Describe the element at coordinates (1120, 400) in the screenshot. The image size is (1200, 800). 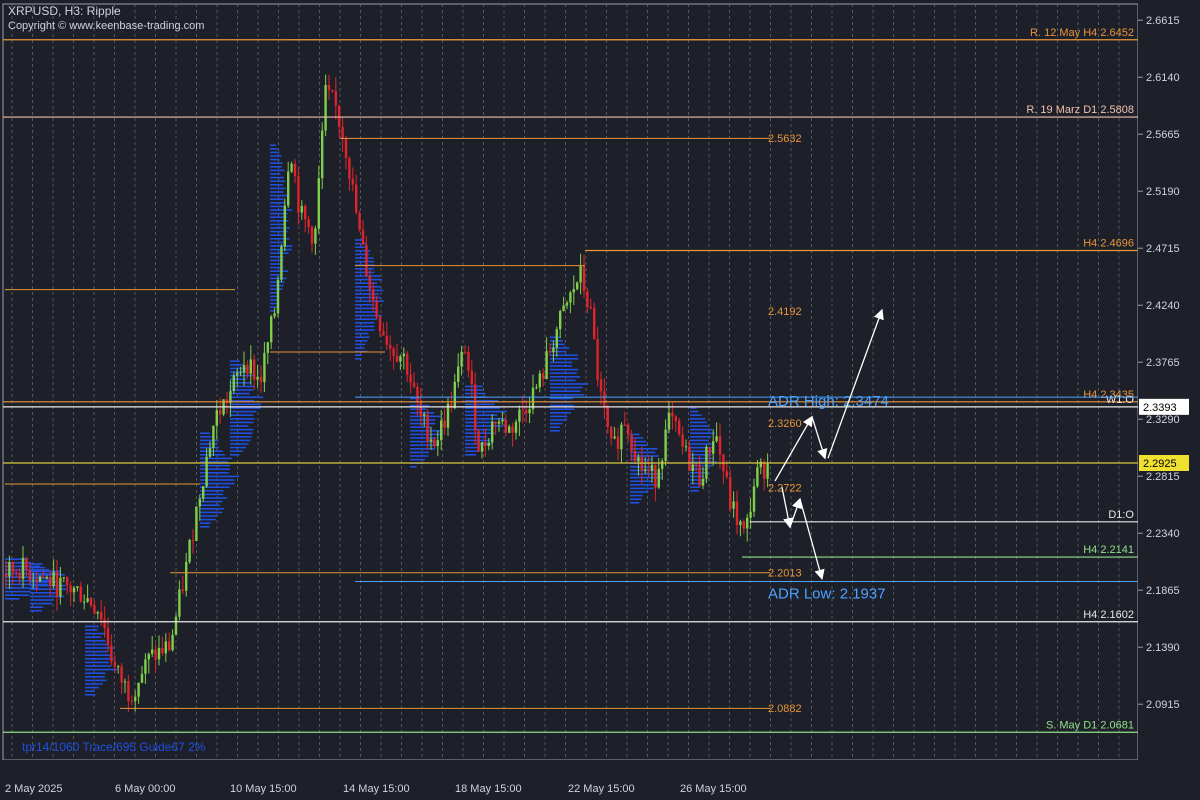
I see `level-label: W1:O` at that location.